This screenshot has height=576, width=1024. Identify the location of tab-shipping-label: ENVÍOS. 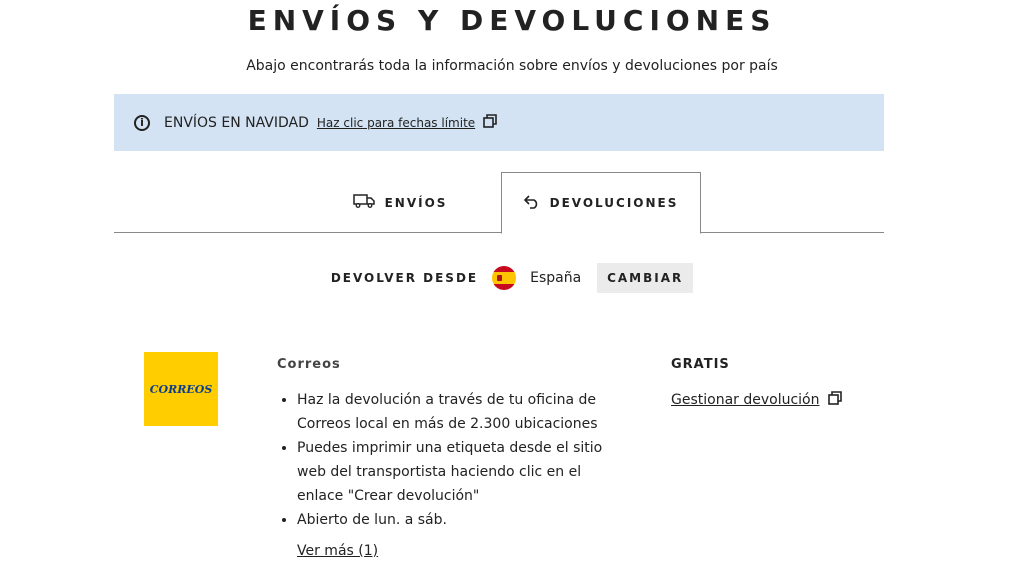
(416, 202).